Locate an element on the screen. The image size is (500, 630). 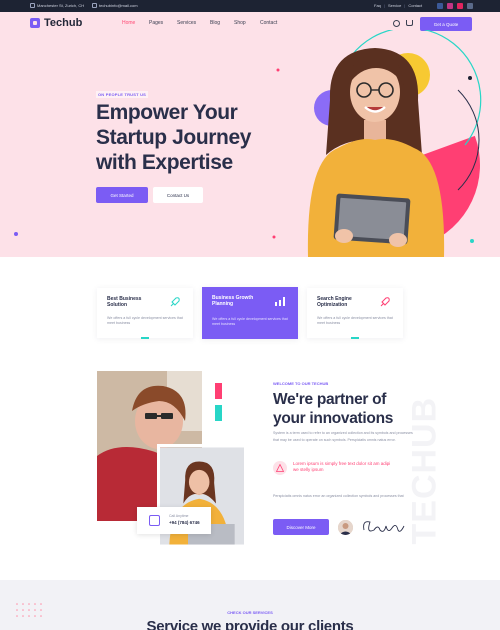
discover-more-button: Discover More is located at coordinates (301, 527).